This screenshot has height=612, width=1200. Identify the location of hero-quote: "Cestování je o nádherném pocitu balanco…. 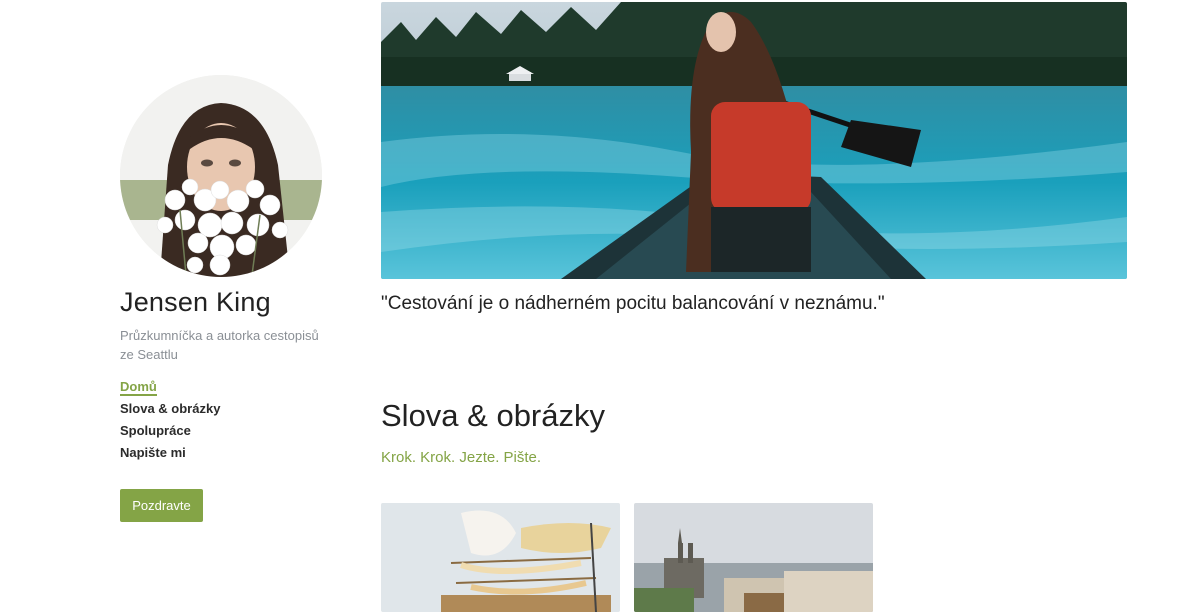
(633, 303).